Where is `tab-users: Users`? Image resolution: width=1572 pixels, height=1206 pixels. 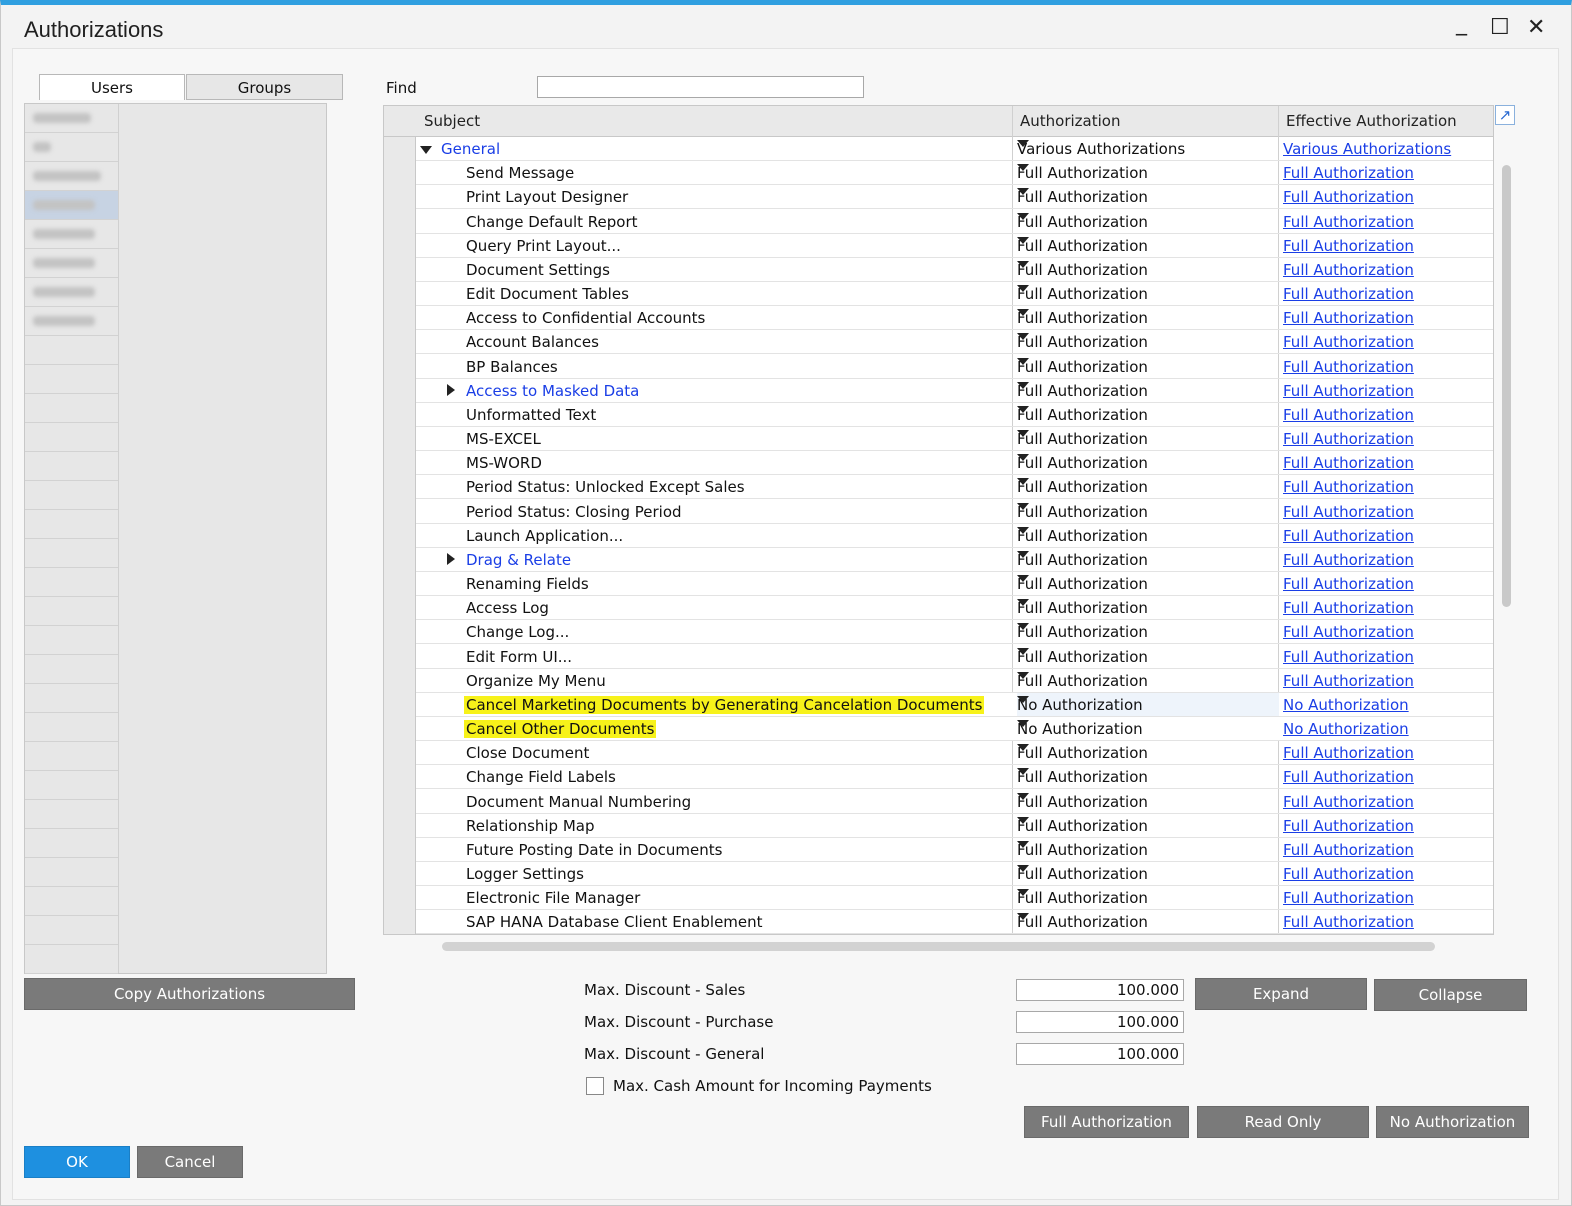
tab-users: Users is located at coordinates (112, 87).